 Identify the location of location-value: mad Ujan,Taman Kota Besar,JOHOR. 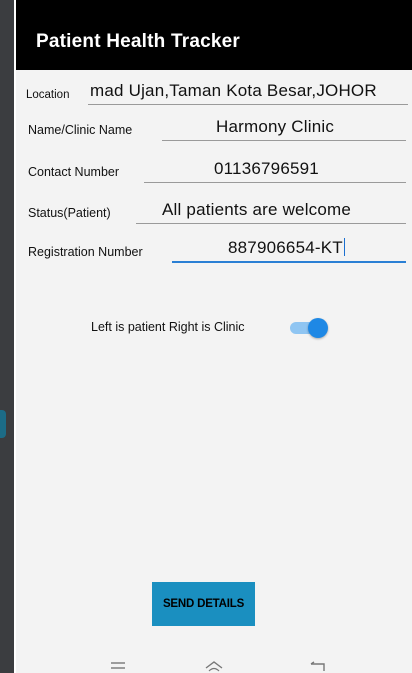
(233, 90).